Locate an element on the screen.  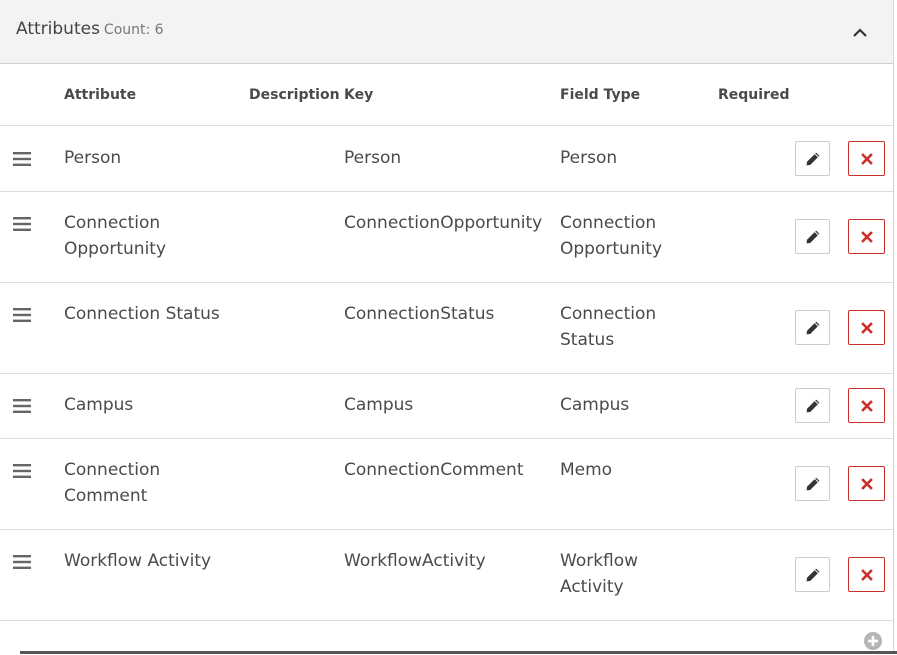
column-header-field-type: Field Type is located at coordinates (600, 95).